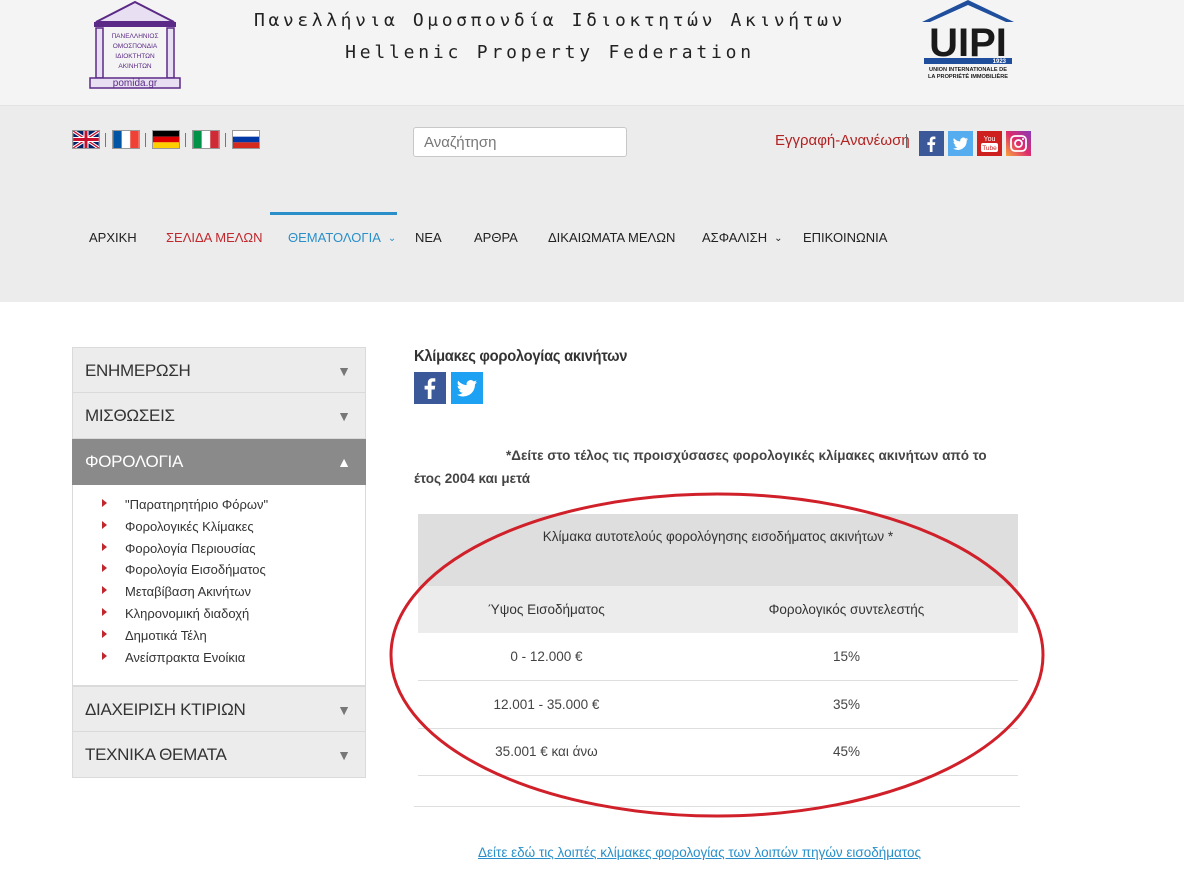 This screenshot has height=882, width=1184. Describe the element at coordinates (521, 356) in the screenshot. I see `page-title: Κλίμακες φορολογίας ακινήτων` at that location.